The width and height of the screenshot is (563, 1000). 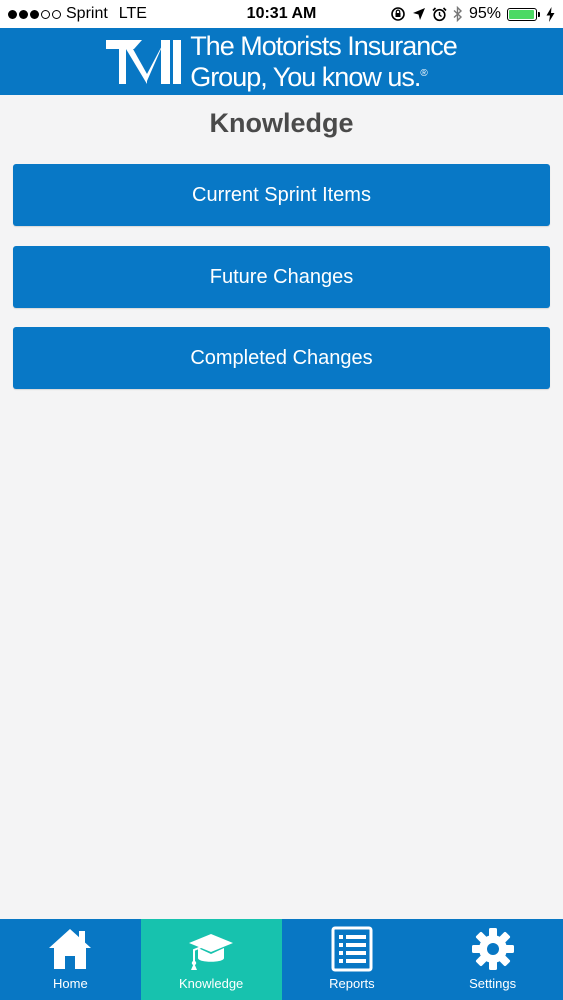 I want to click on logo-line-2-row: Group, You know us.®, so click(x=323, y=75).